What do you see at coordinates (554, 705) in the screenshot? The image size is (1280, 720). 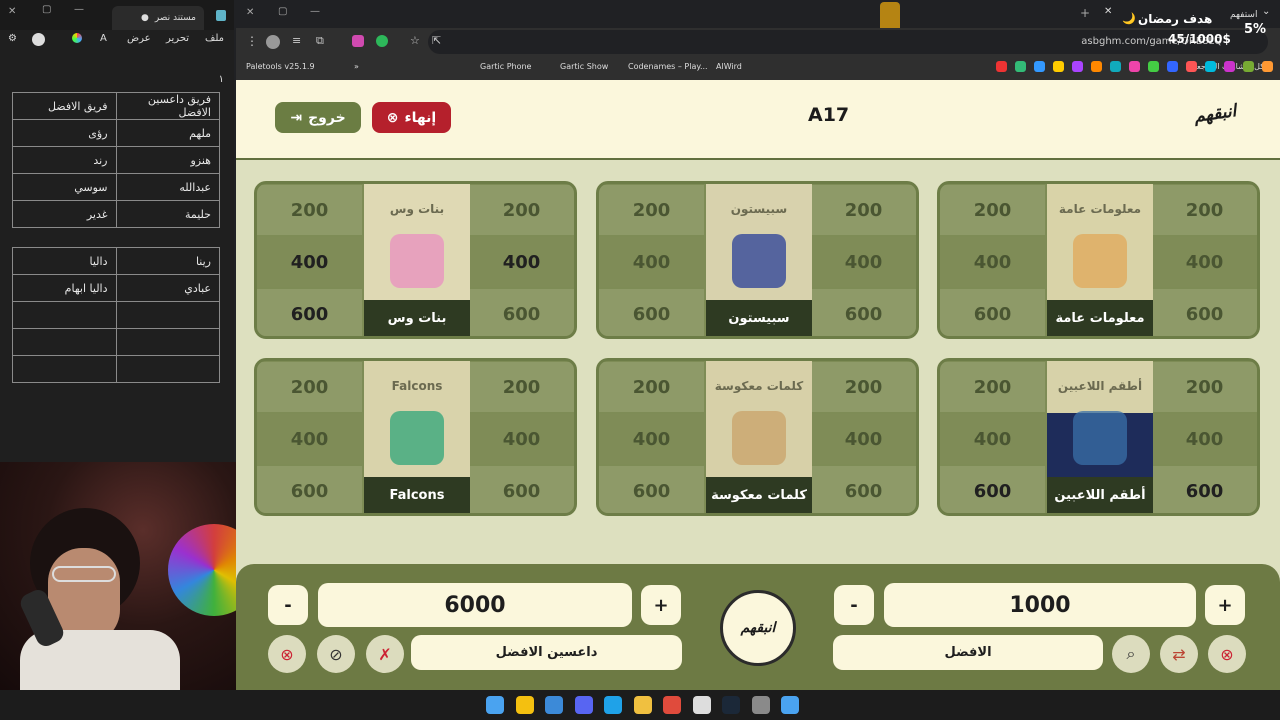 I see `edge-dev-icon` at bounding box center [554, 705].